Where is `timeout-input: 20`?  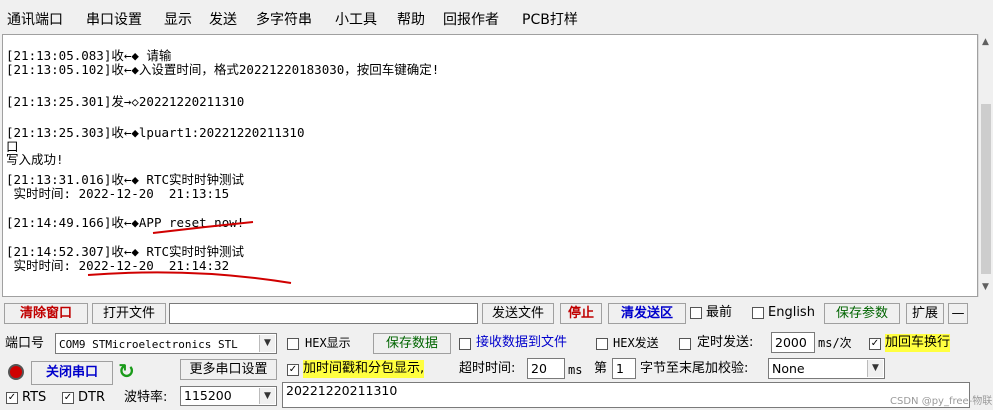 timeout-input: 20 is located at coordinates (546, 368).